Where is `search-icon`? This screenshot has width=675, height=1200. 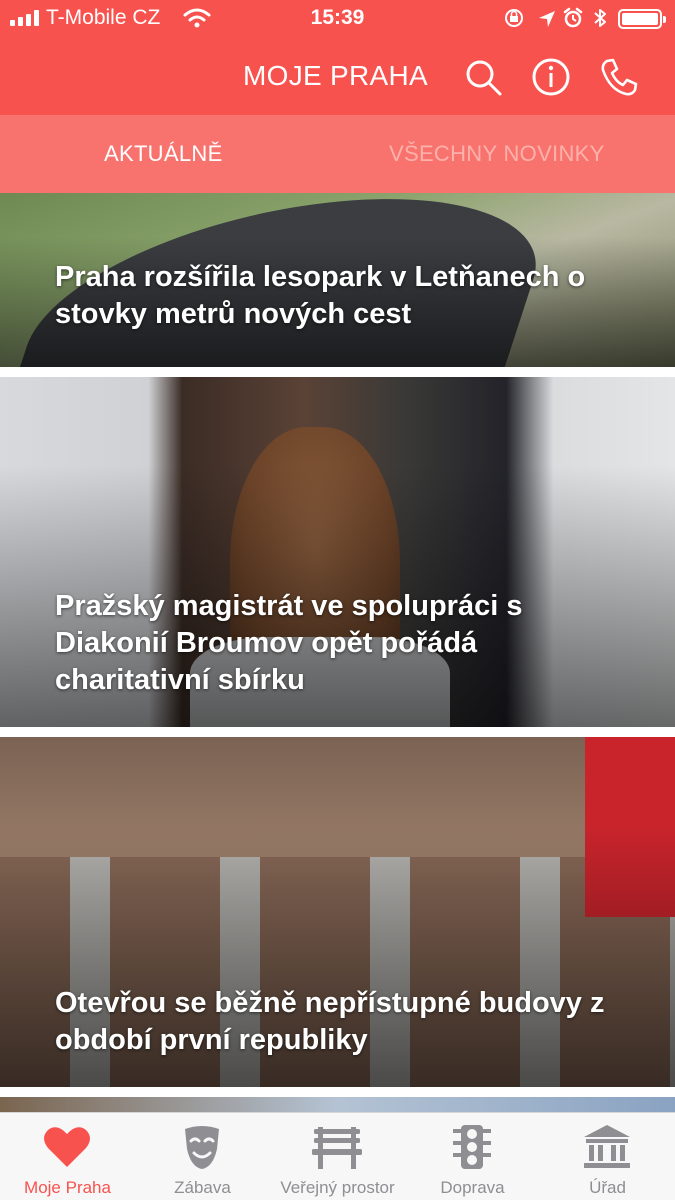
search-icon is located at coordinates (483, 77).